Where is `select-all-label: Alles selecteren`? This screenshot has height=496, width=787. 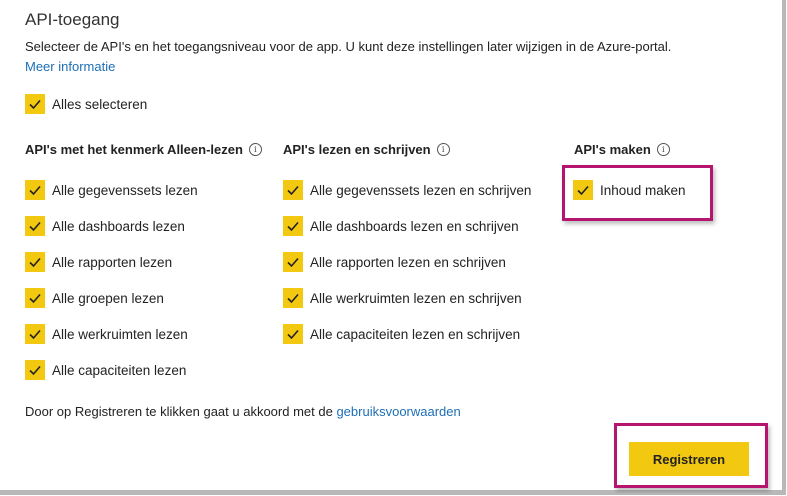
select-all-label: Alles selecteren is located at coordinates (100, 104).